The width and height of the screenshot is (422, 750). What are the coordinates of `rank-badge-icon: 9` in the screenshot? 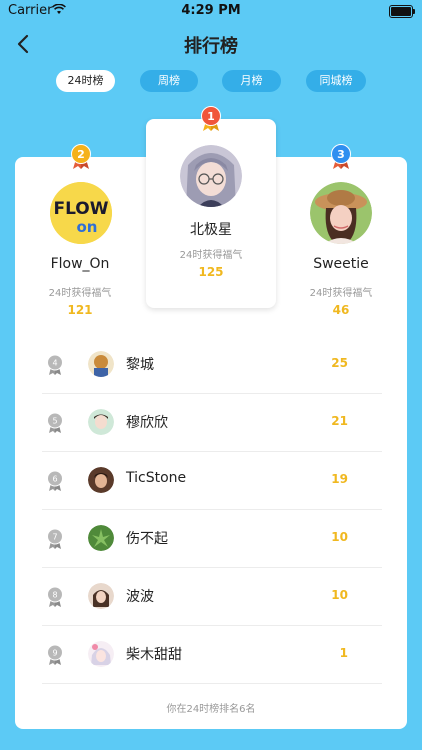 It's located at (55, 654).